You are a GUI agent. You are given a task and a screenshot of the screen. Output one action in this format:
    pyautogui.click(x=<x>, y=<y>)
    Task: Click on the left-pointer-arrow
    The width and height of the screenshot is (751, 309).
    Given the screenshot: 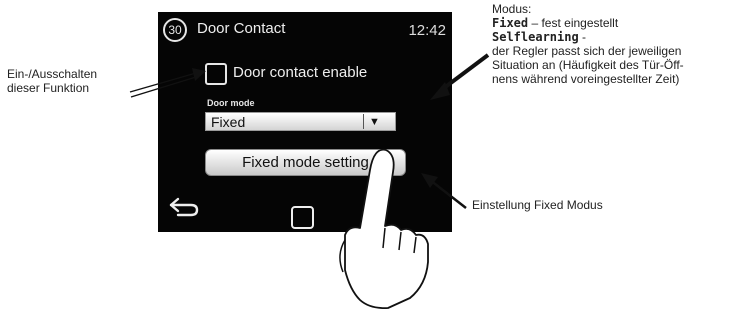 What is the action you would take?
    pyautogui.click(x=167, y=83)
    